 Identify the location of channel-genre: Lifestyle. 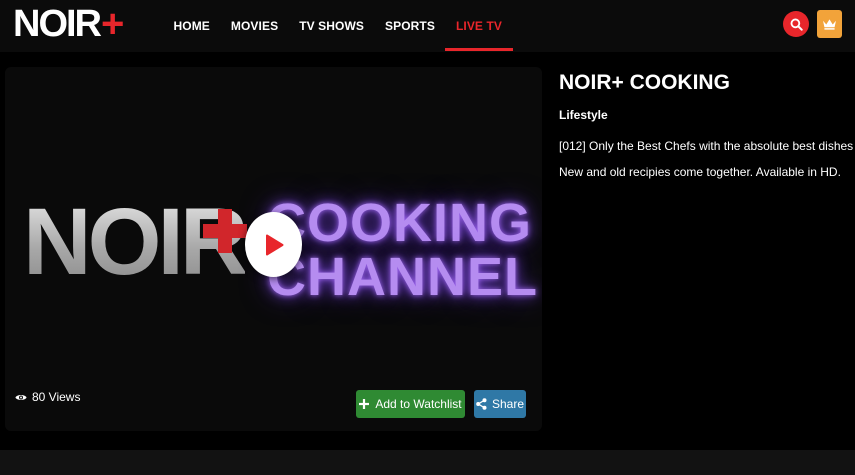
(583, 115).